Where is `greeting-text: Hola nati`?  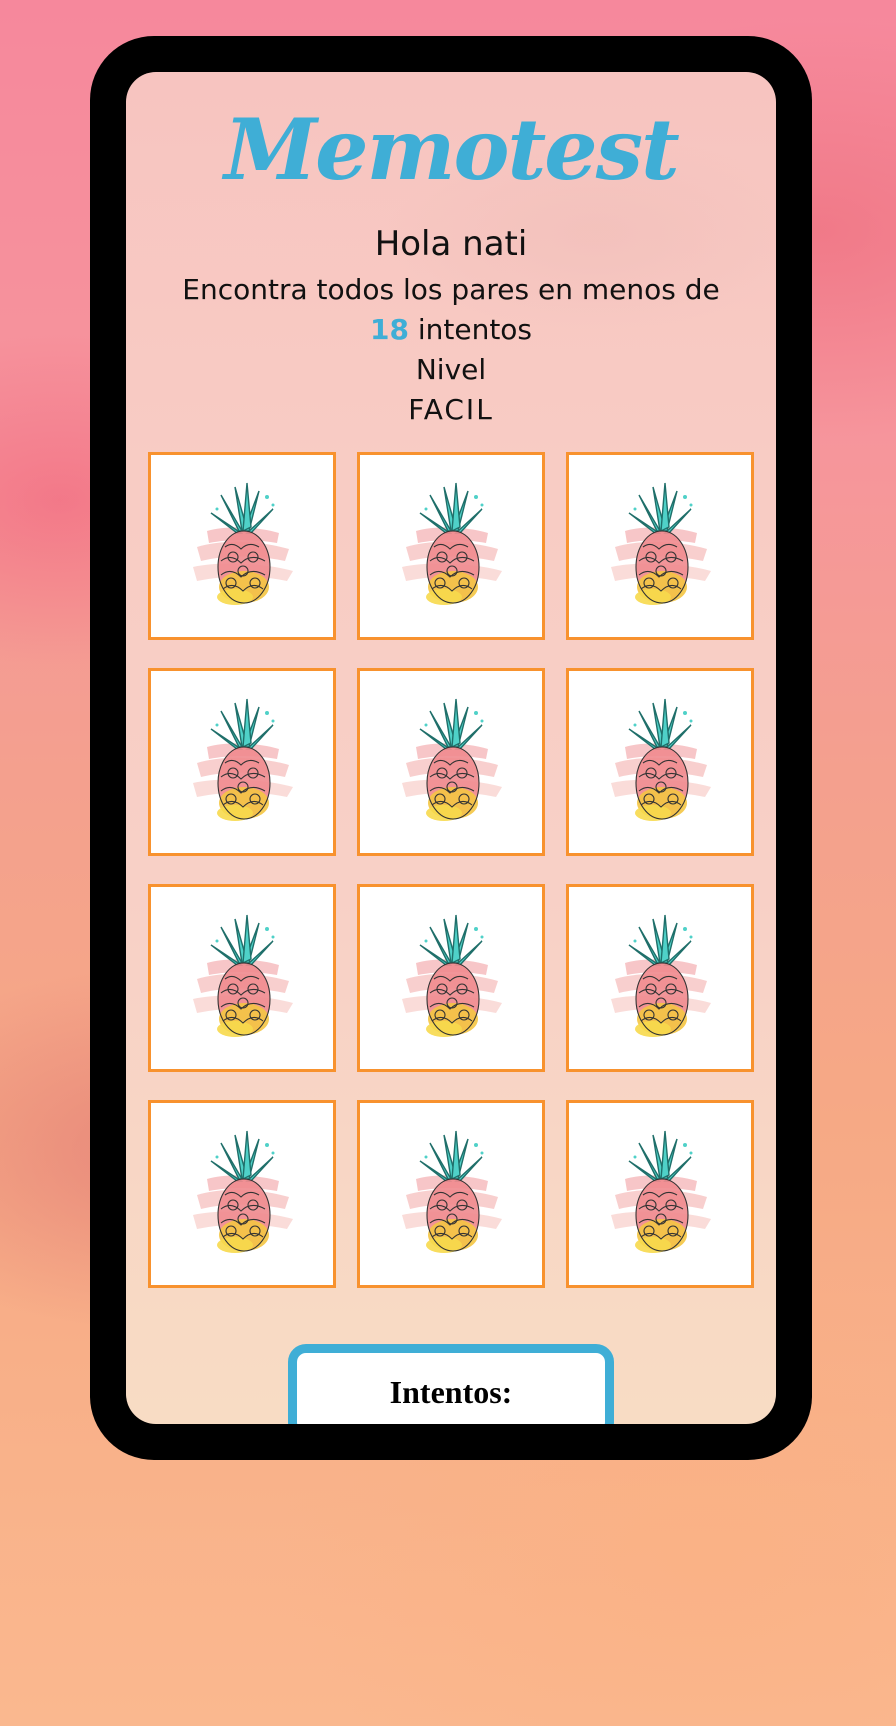
greeting-text: Hola nati is located at coordinates (451, 244).